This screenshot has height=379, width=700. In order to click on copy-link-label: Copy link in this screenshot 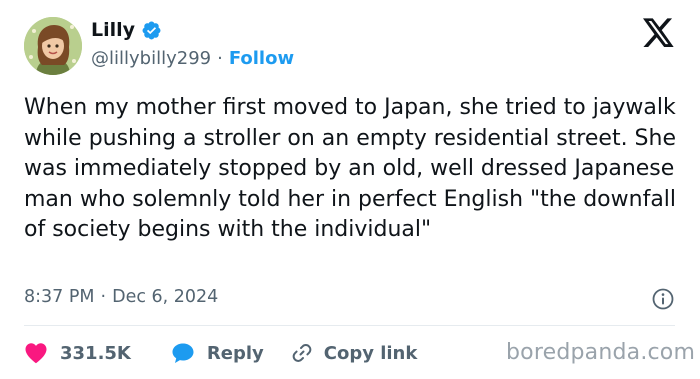, I will do `click(370, 353)`.